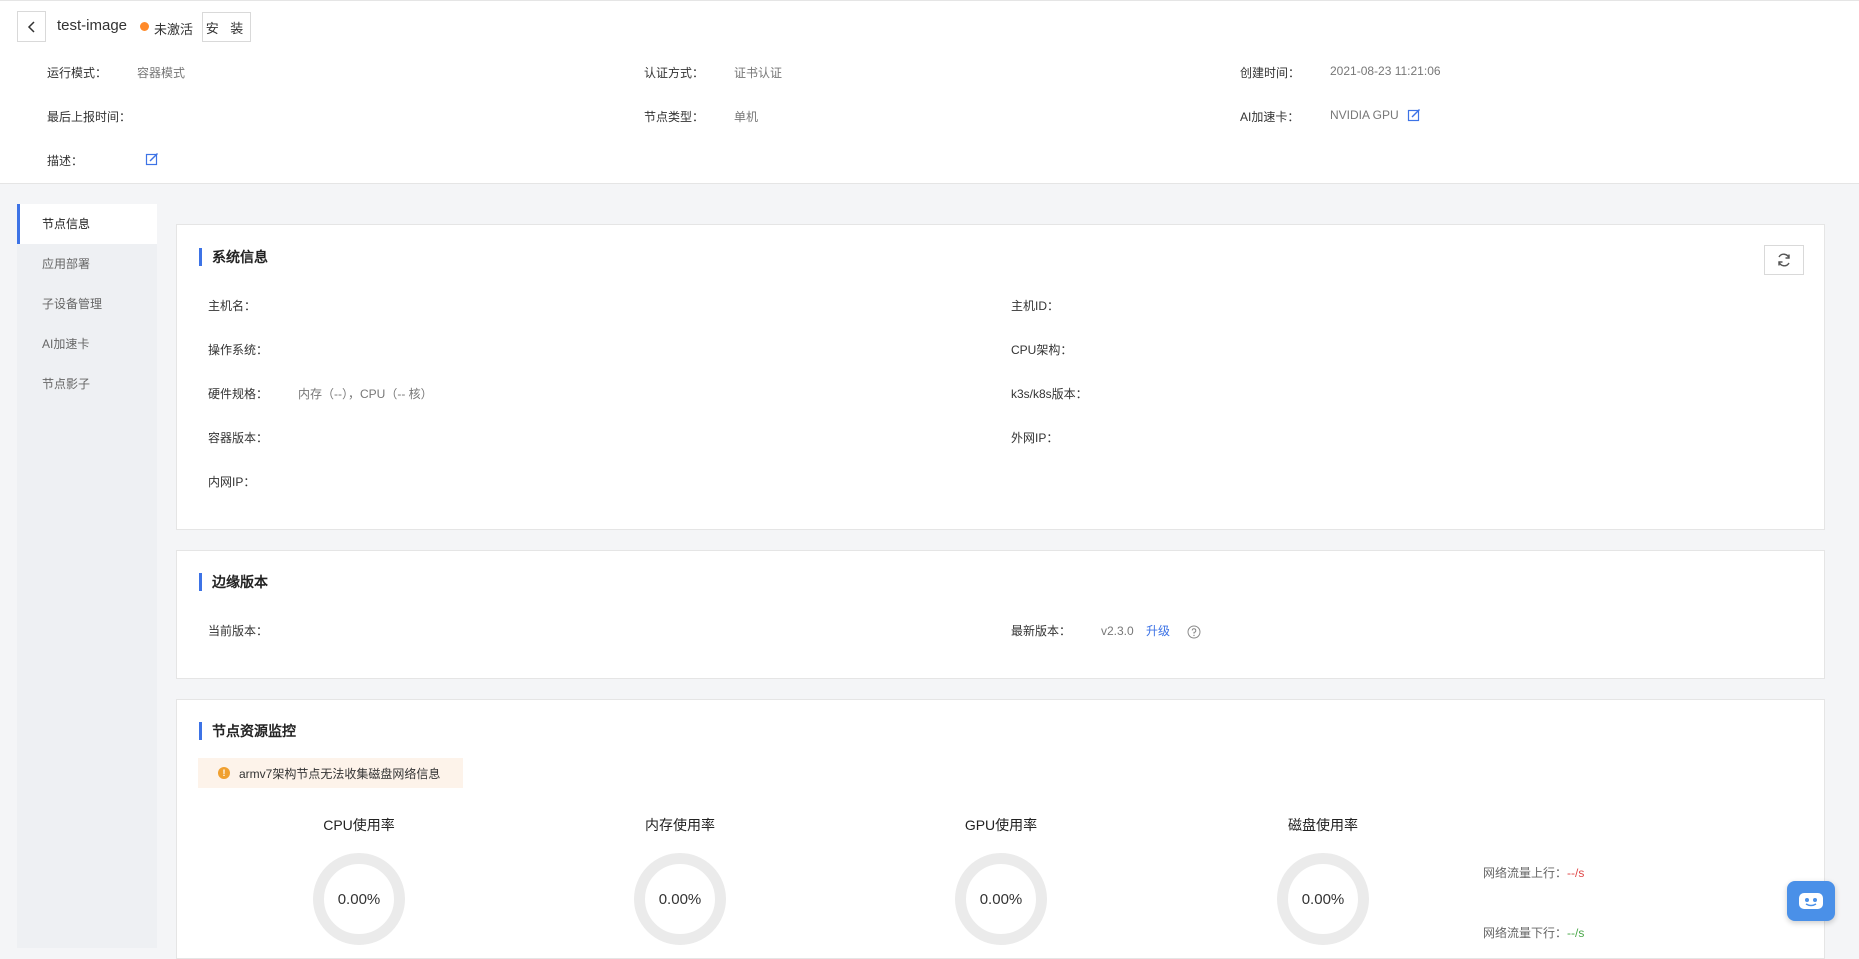  What do you see at coordinates (1117, 631) in the screenshot?
I see `latest-version-value: v2.3.0` at bounding box center [1117, 631].